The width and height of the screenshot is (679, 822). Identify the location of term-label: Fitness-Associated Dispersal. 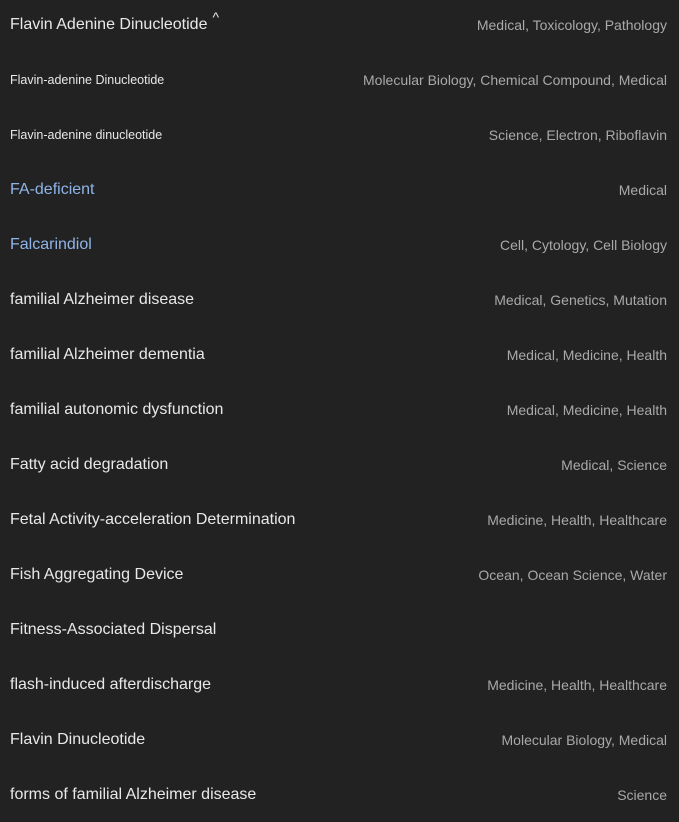
(113, 629).